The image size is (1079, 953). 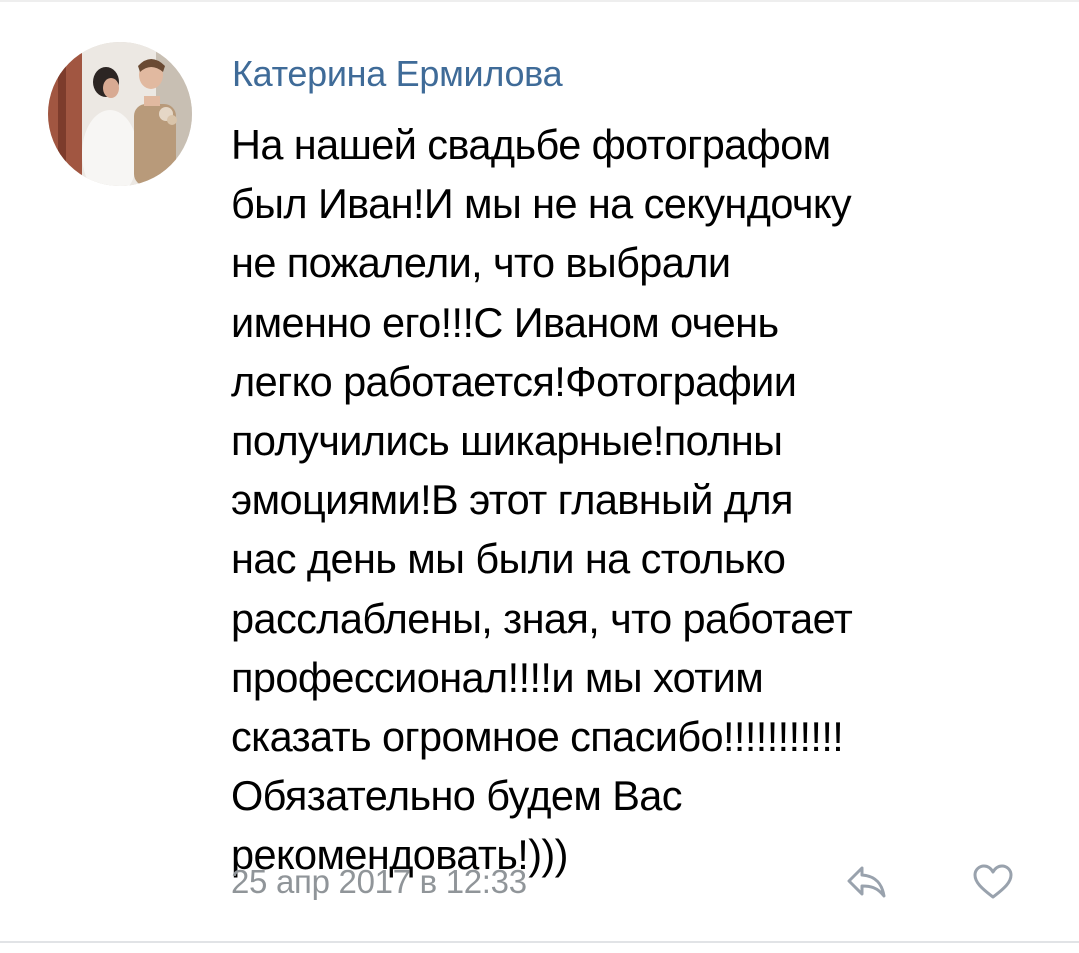 I want to click on avatar, so click(x=120, y=114).